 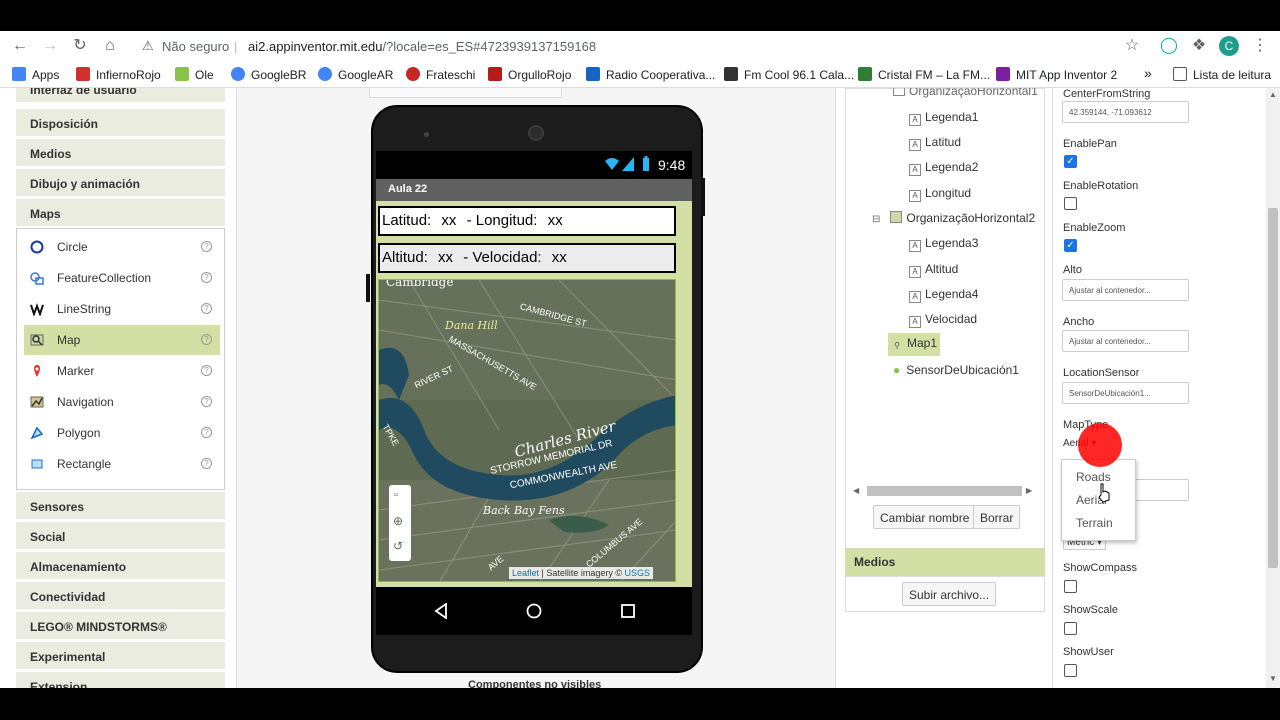 What do you see at coordinates (268, 74) in the screenshot?
I see `bookmark-googlebr: GoogleBR` at bounding box center [268, 74].